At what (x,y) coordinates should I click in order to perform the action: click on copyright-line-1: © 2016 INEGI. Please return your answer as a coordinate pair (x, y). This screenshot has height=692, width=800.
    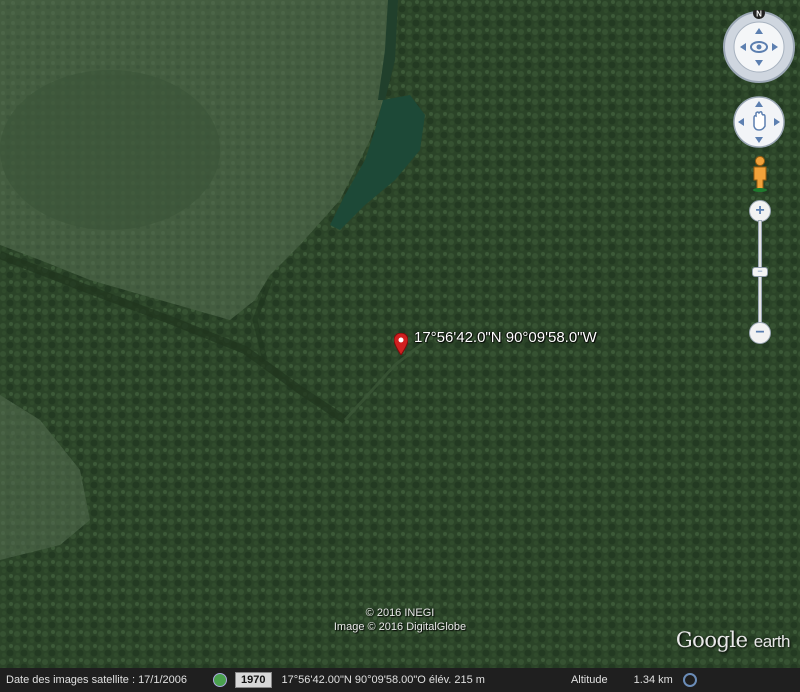
    Looking at the image, I should click on (400, 613).